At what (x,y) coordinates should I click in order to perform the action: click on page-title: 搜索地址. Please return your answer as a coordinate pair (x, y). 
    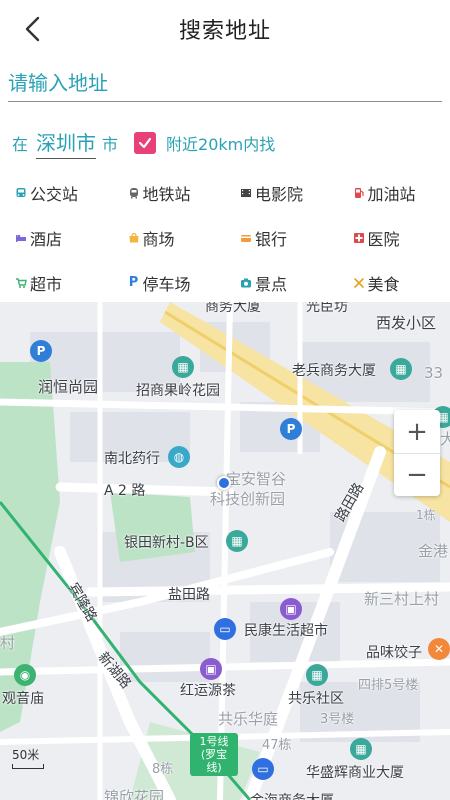
    Looking at the image, I should click on (224, 31).